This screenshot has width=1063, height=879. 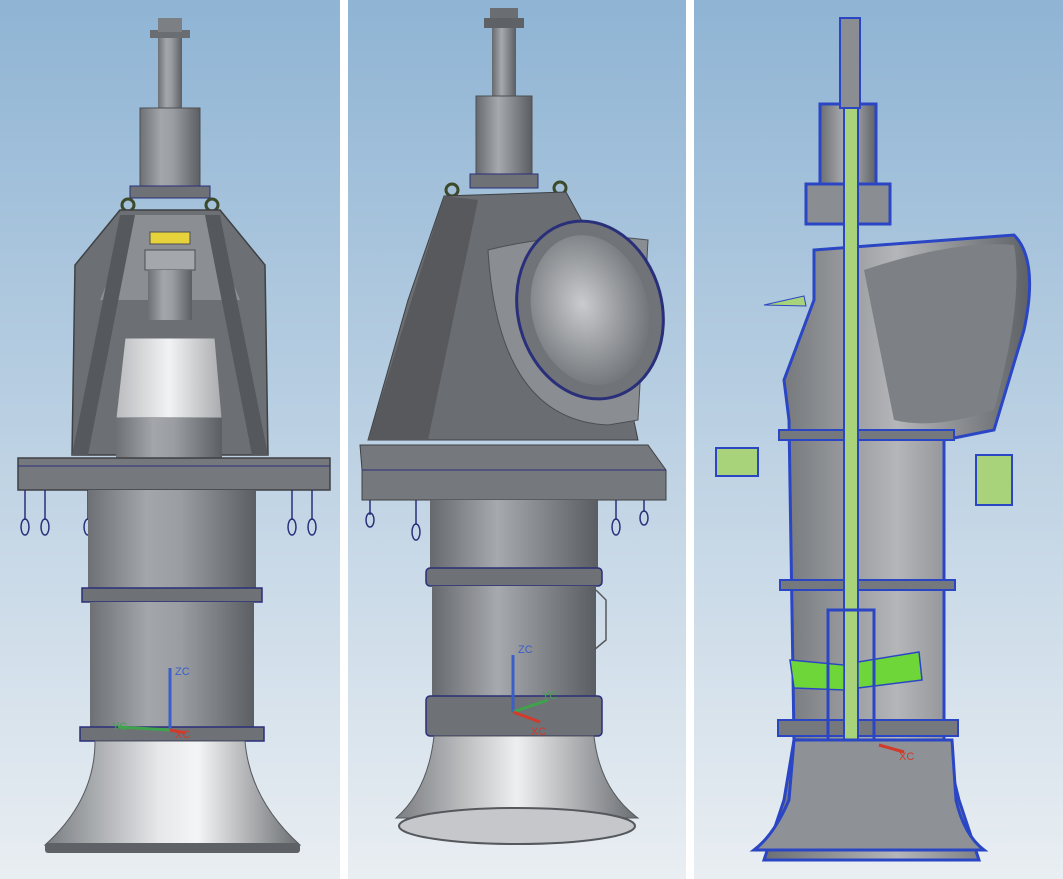 What do you see at coordinates (737, 462) in the screenshot?
I see `base-support-left` at bounding box center [737, 462].